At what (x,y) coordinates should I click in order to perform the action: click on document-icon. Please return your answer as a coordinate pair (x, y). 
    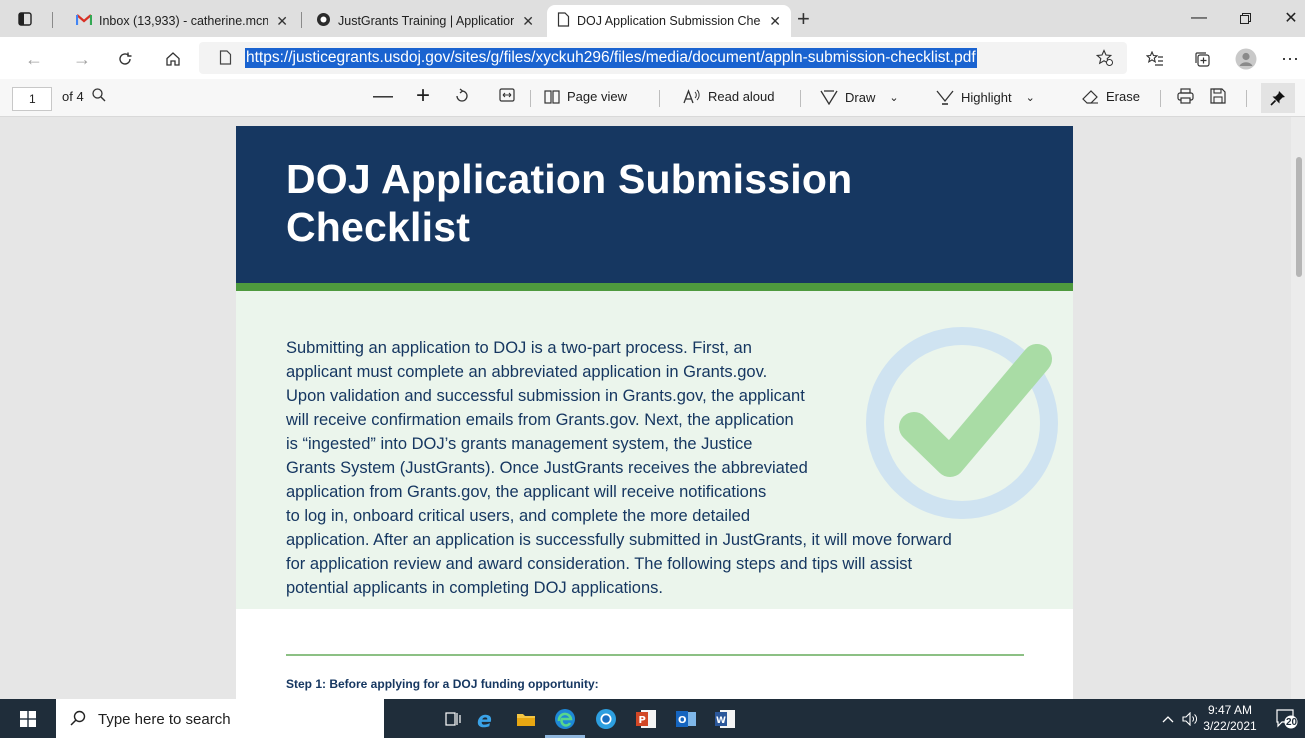
    Looking at the image, I should click on (563, 21).